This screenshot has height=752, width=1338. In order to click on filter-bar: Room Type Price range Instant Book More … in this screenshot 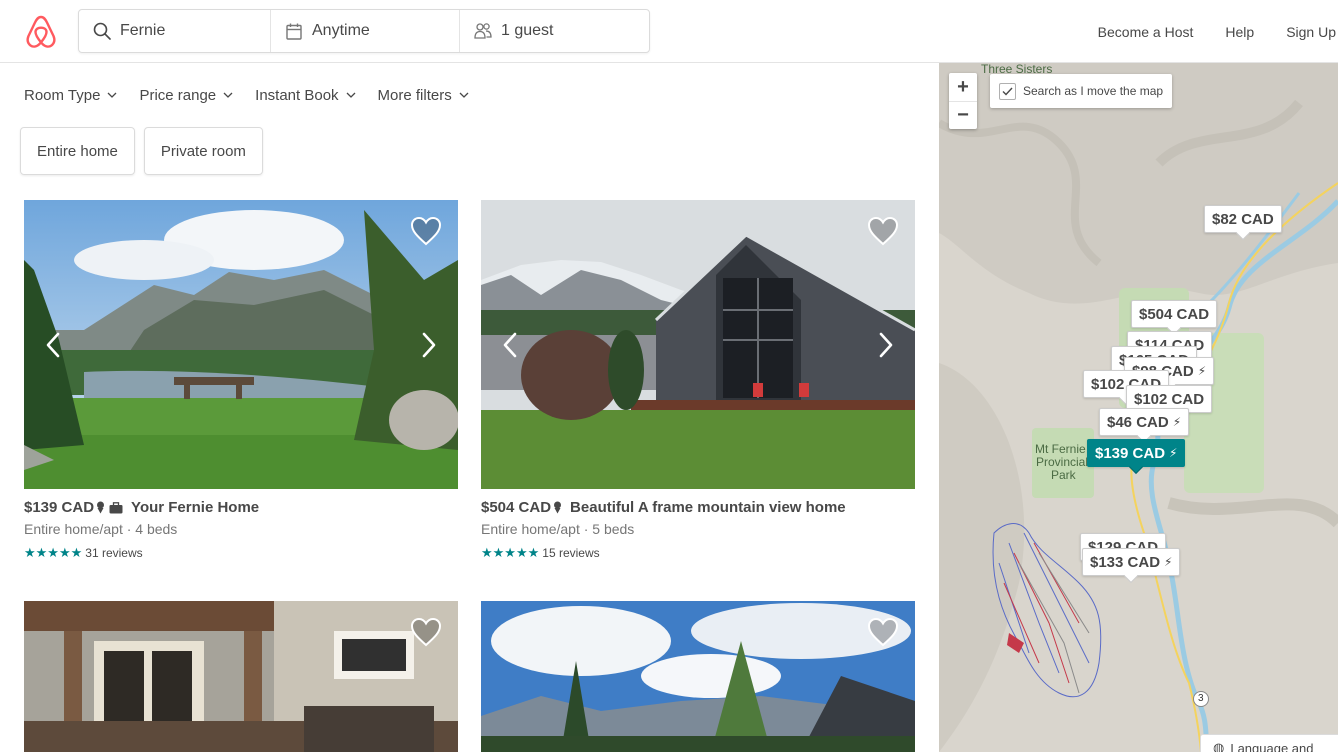, I will do `click(257, 95)`.